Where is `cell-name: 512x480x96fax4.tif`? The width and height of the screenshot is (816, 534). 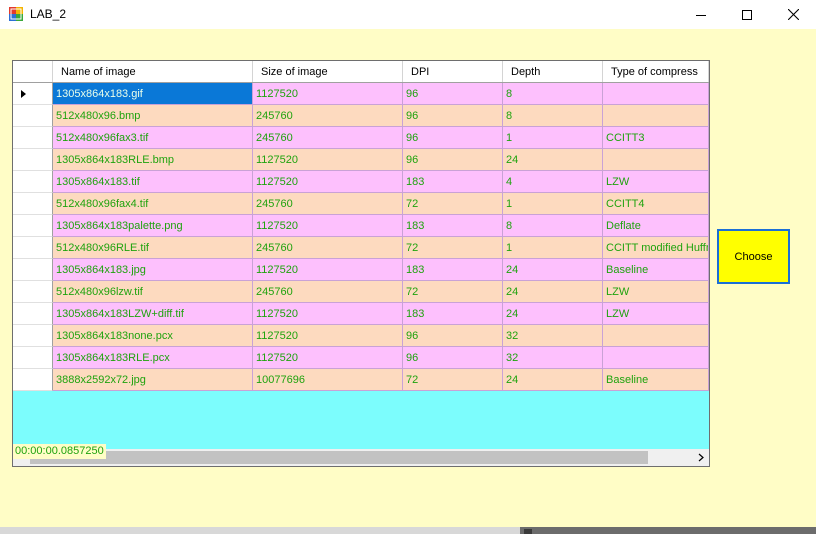
cell-name: 512x480x96fax4.tif is located at coordinates (153, 204).